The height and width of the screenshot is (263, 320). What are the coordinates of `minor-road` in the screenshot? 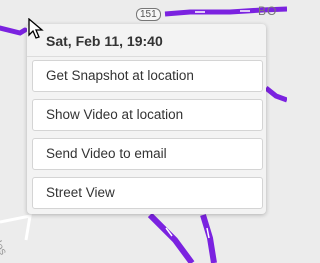 It's located at (16, 227).